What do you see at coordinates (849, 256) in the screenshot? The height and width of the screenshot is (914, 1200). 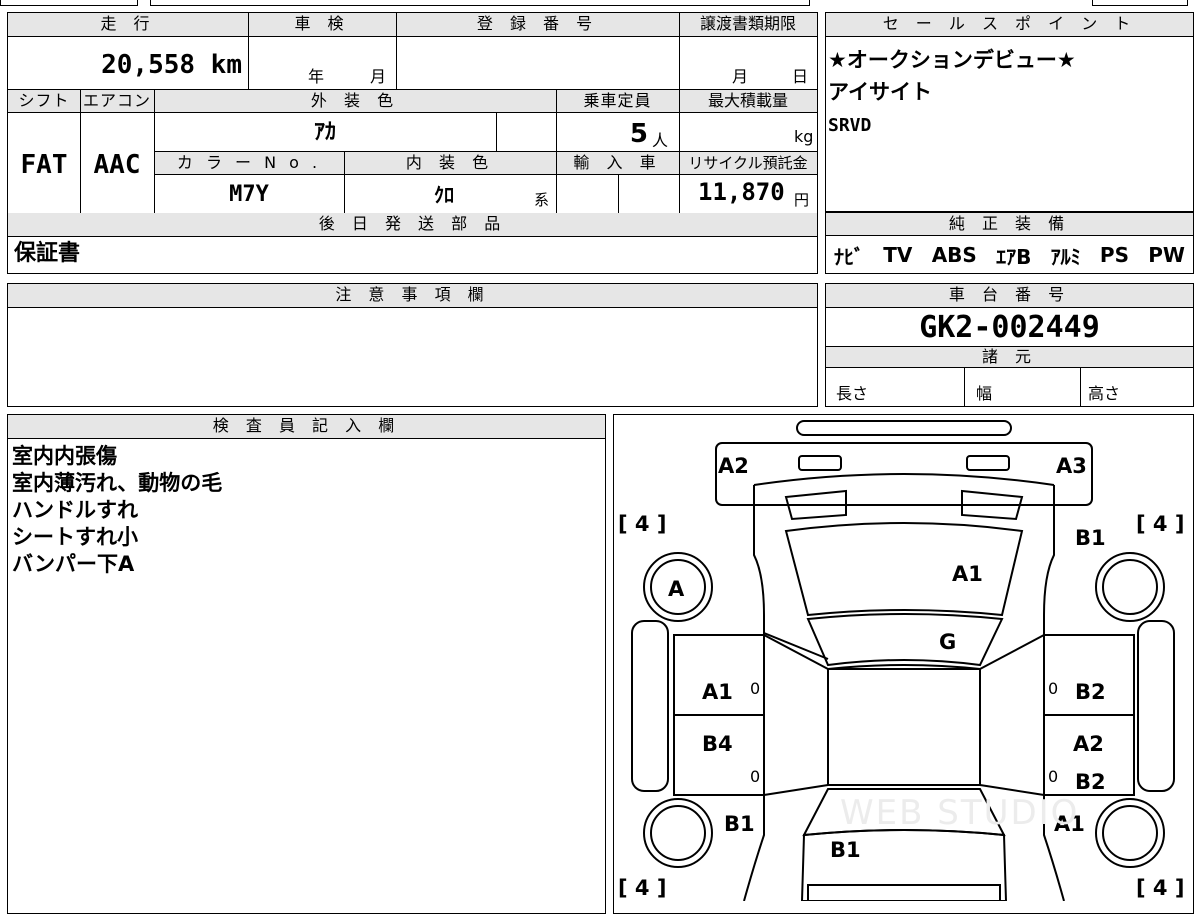 I see `equipment-item-navi: ﾅﾋﾞ` at bounding box center [849, 256].